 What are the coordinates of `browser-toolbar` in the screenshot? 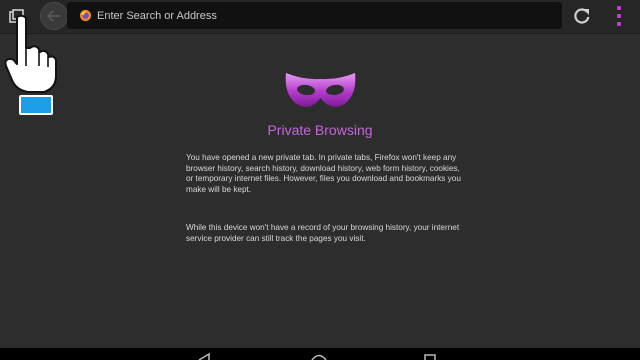 It's located at (320, 16).